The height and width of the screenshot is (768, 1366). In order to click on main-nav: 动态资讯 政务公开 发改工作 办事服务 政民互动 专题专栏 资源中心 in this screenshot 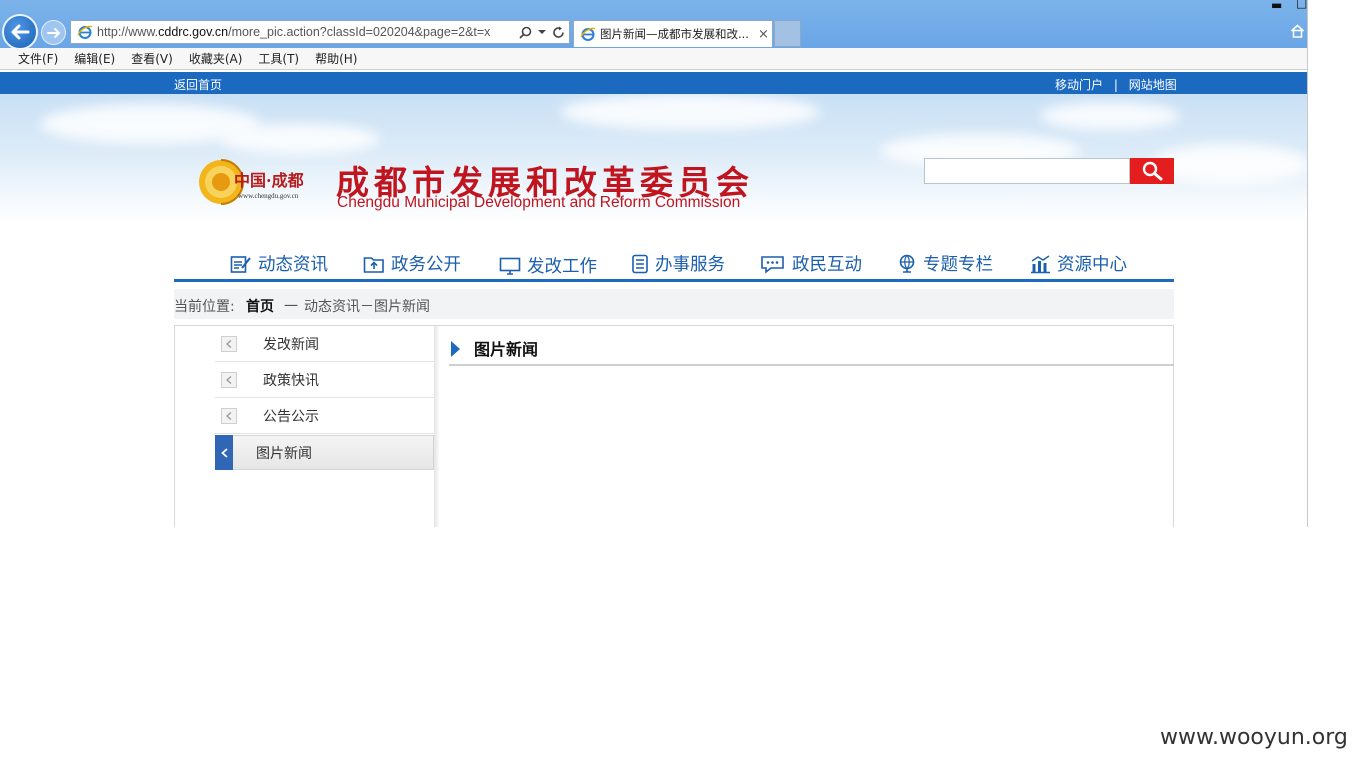, I will do `click(674, 263)`.